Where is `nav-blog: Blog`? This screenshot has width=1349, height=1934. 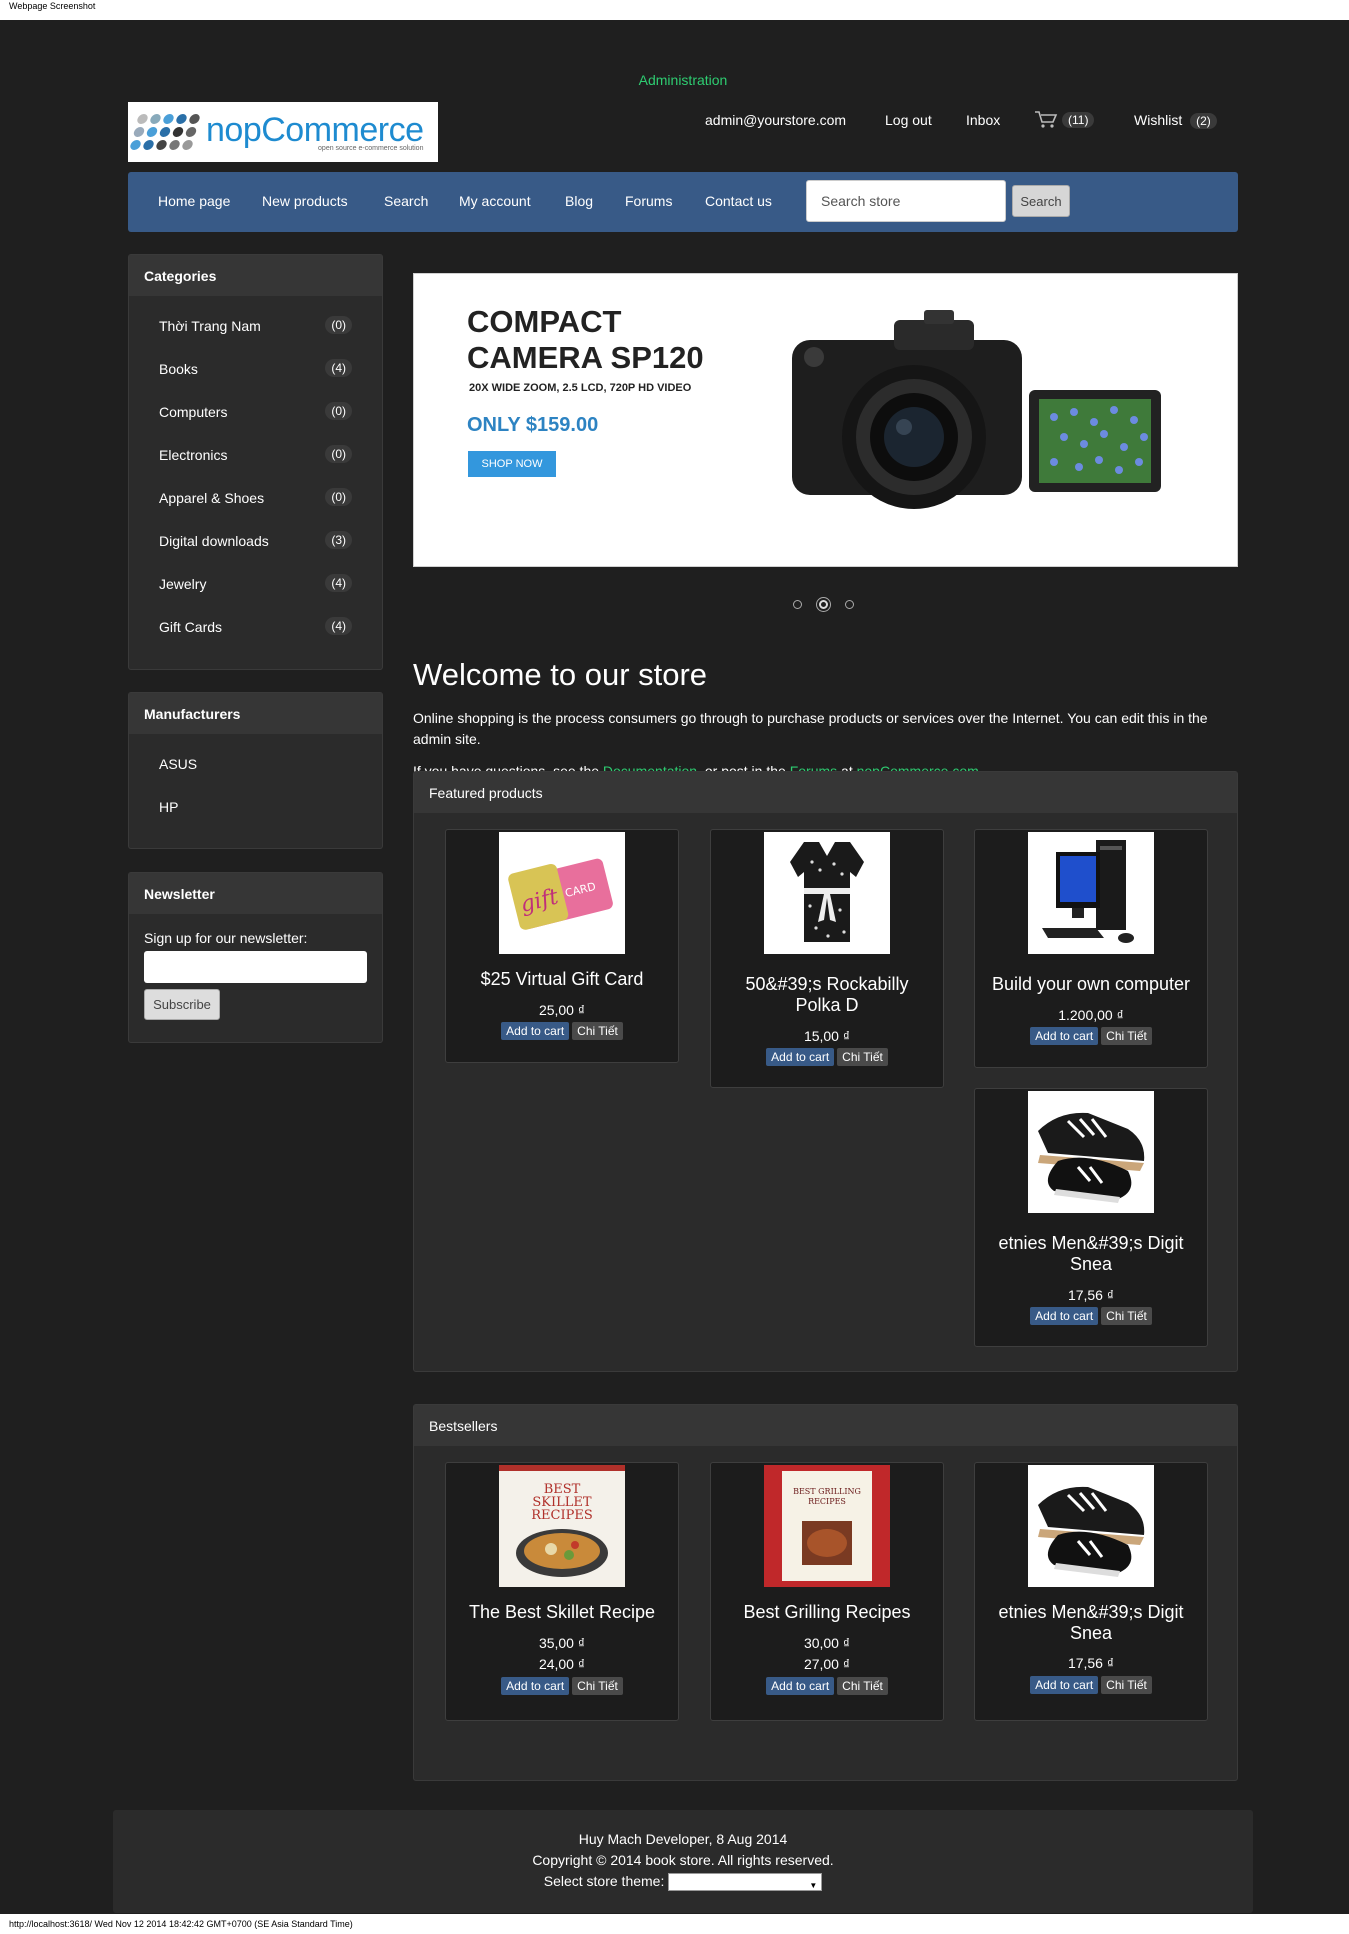
nav-blog: Blog is located at coordinates (579, 201).